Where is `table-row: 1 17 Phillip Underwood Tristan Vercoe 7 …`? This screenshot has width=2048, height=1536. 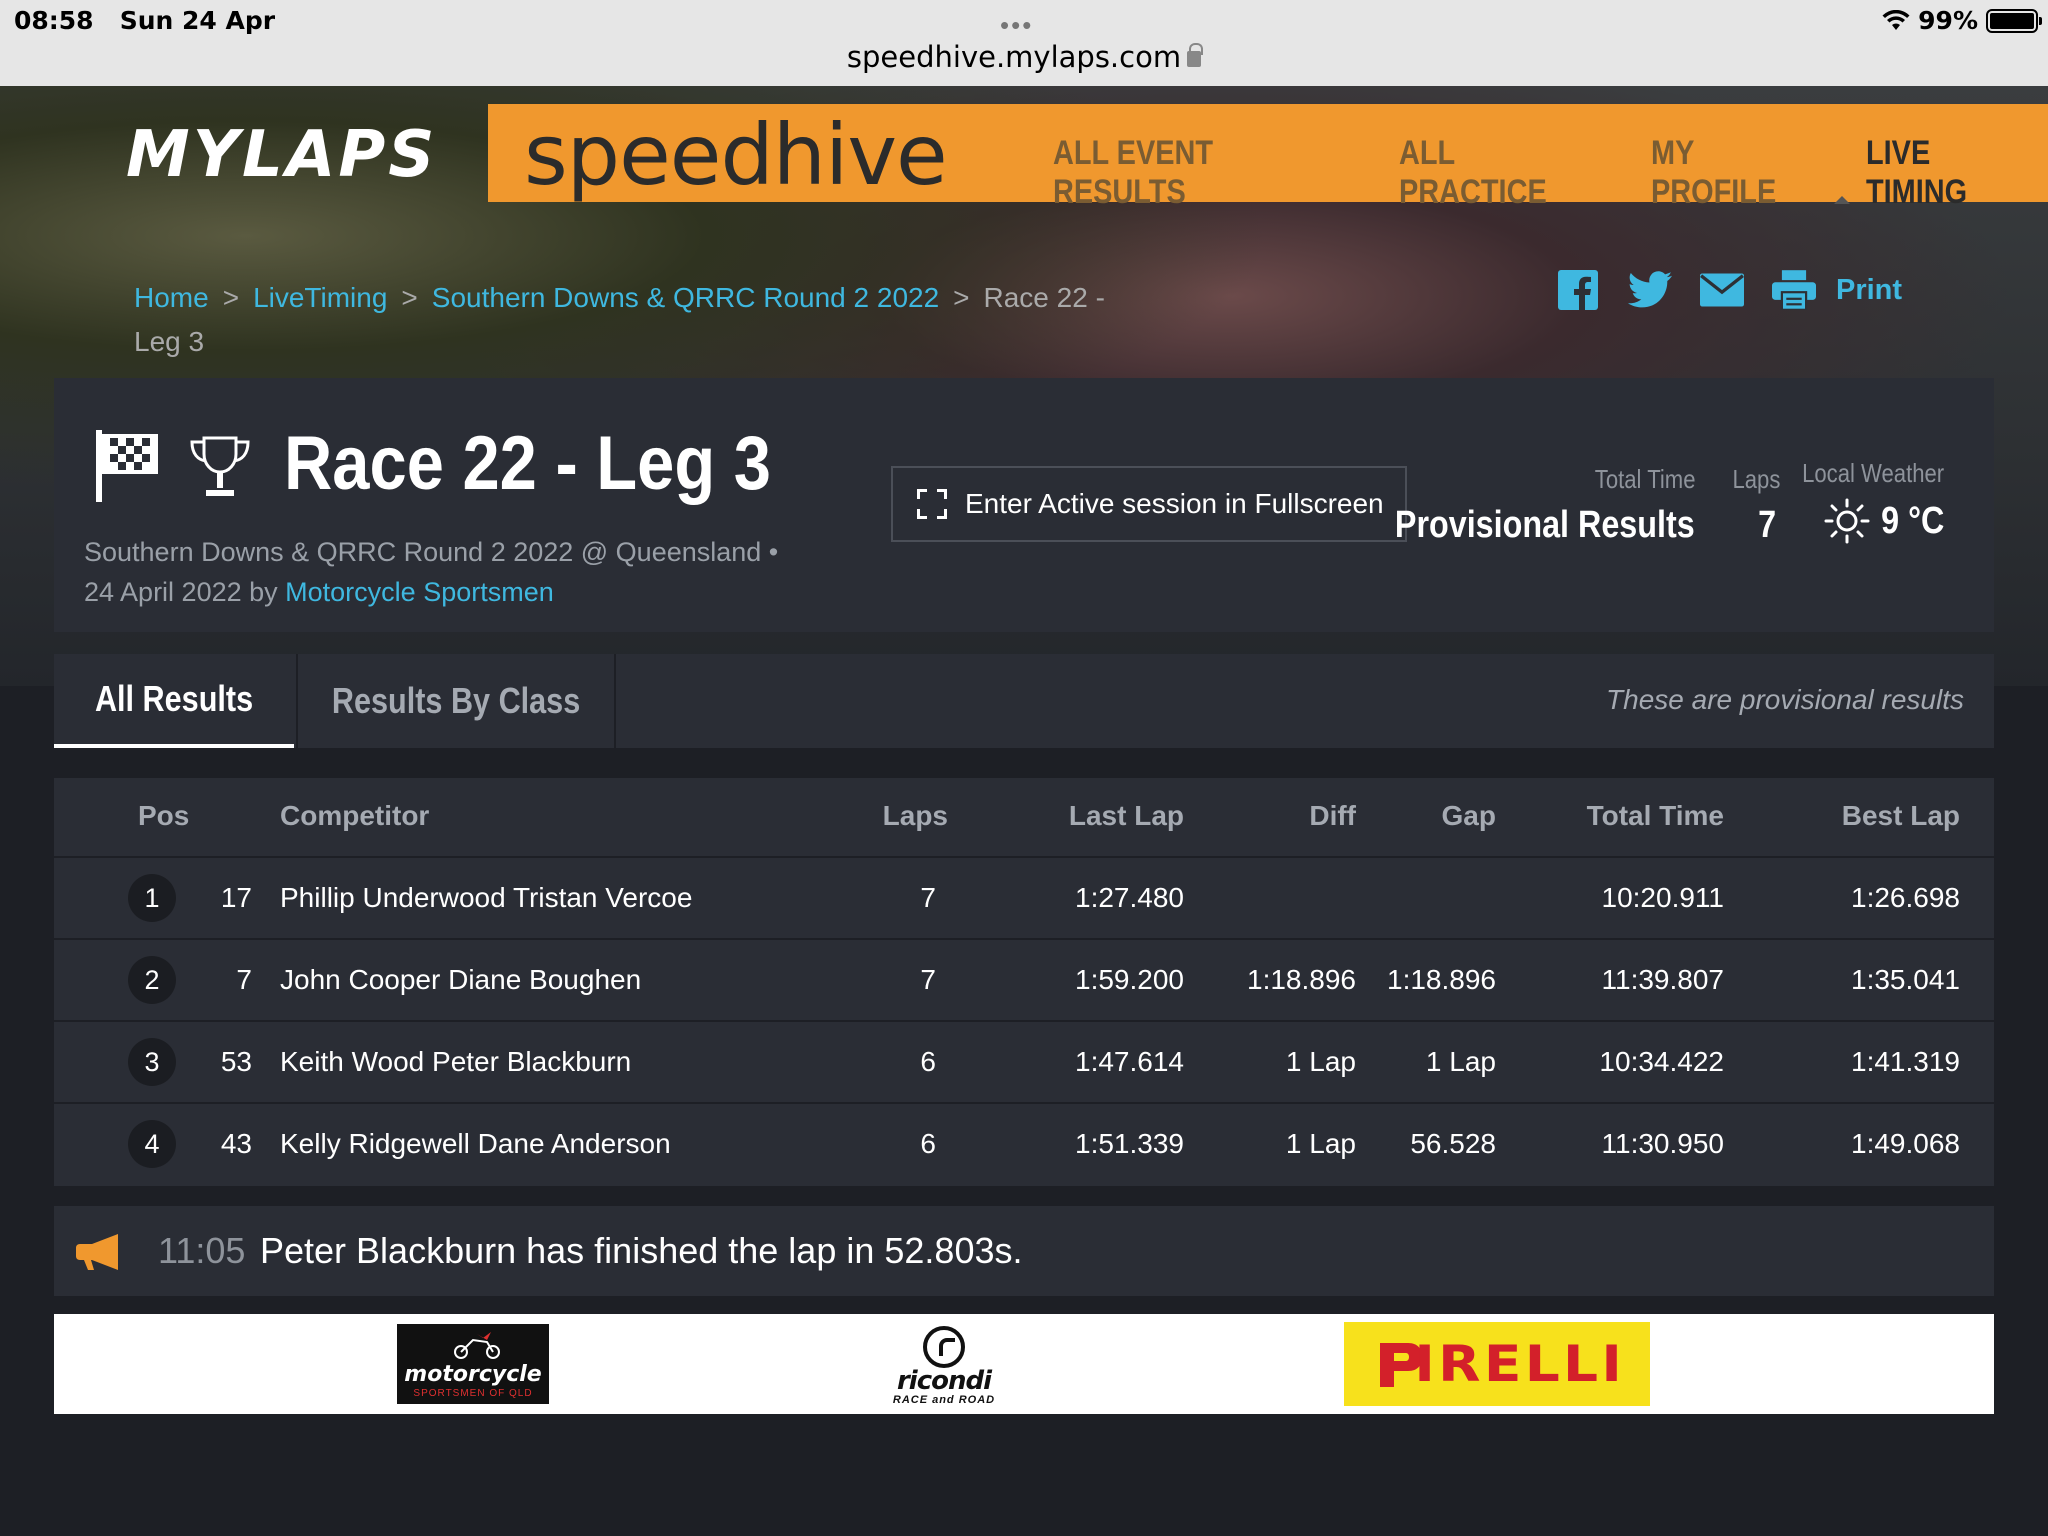 table-row: 1 17 Phillip Underwood Tristan Vercoe 7 … is located at coordinates (1024, 899).